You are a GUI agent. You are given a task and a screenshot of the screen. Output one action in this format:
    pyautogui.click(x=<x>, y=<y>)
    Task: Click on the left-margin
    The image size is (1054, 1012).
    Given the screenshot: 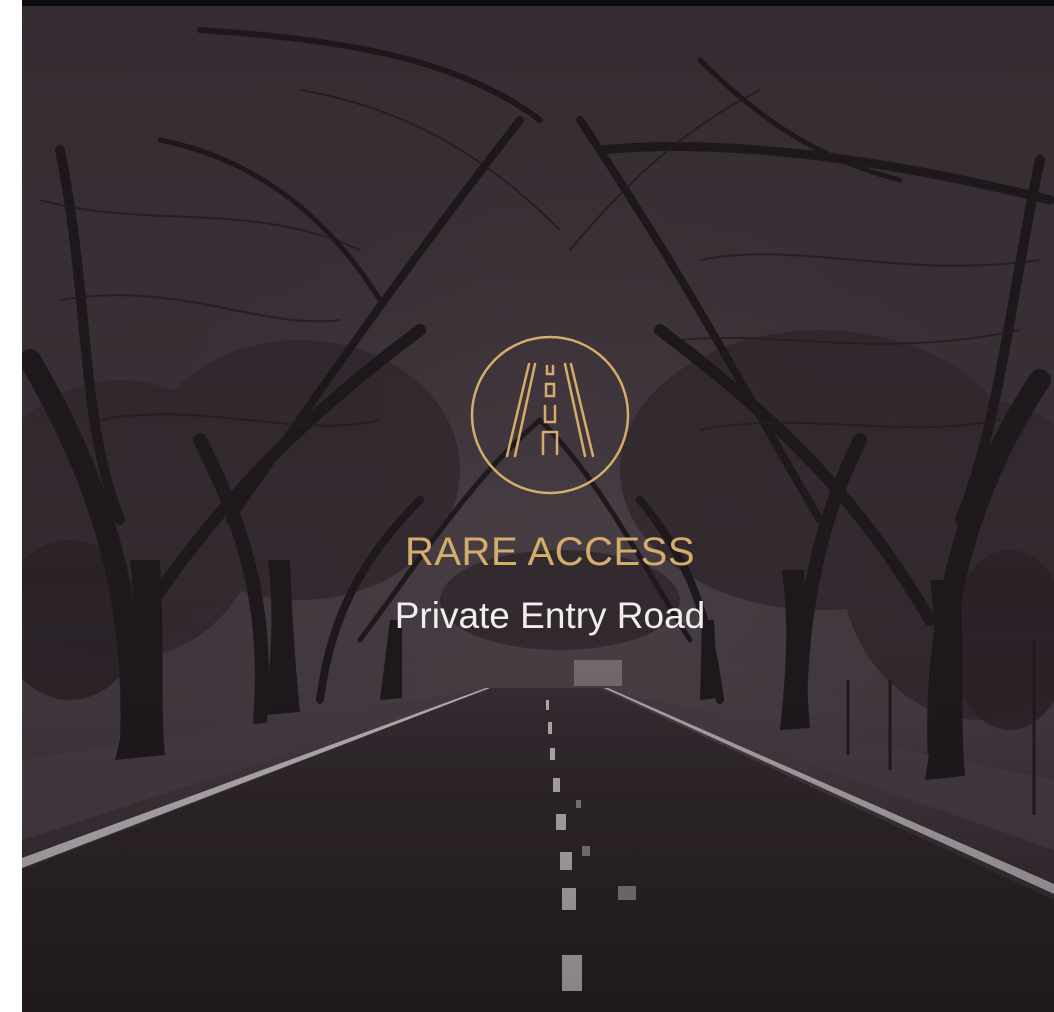 What is the action you would take?
    pyautogui.click(x=11, y=506)
    